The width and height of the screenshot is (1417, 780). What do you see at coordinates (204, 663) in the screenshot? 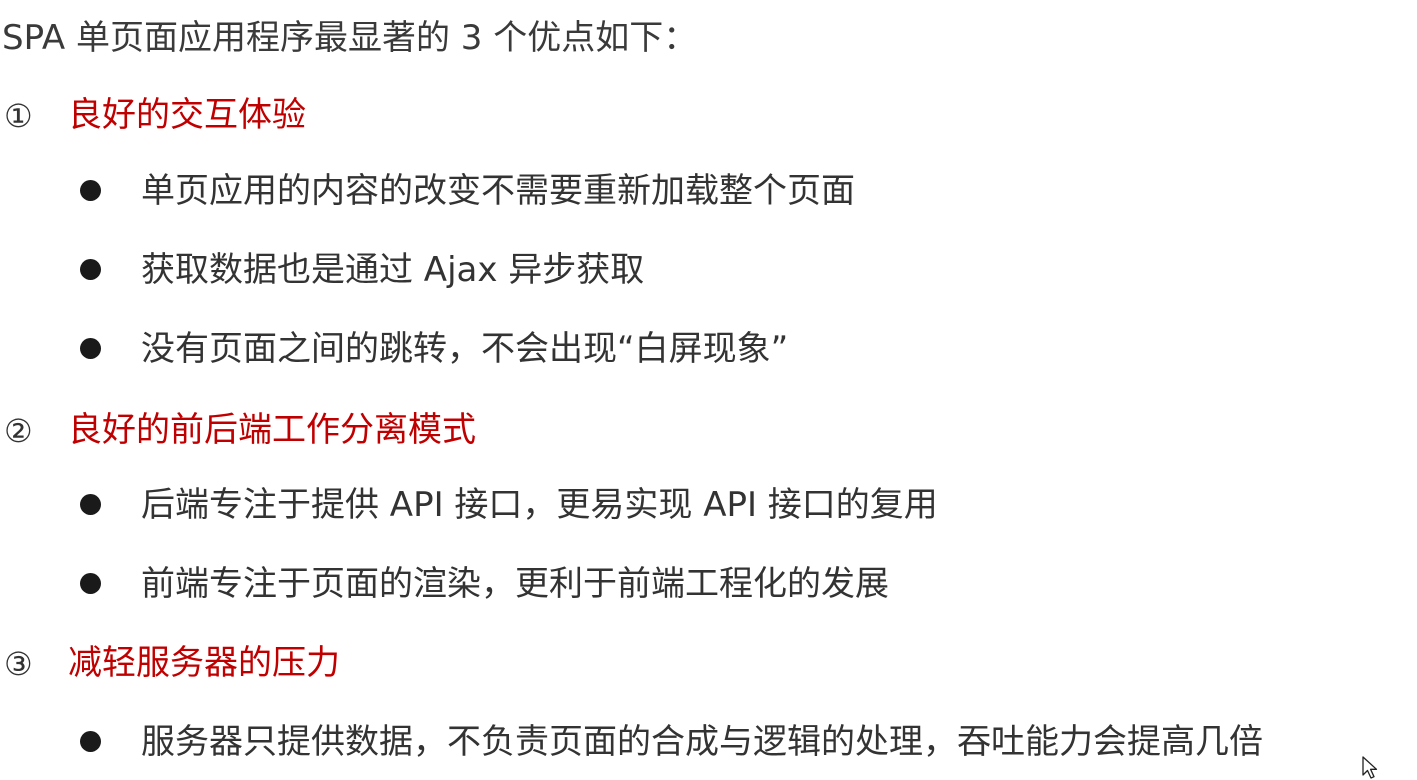
I see `section-title-3: 减轻服务器的压力` at bounding box center [204, 663].